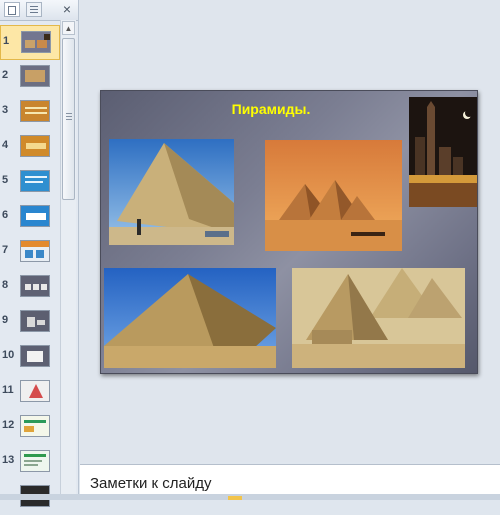 This screenshot has width=500, height=515. What do you see at coordinates (5, 215) in the screenshot?
I see `slide-number: 6` at bounding box center [5, 215].